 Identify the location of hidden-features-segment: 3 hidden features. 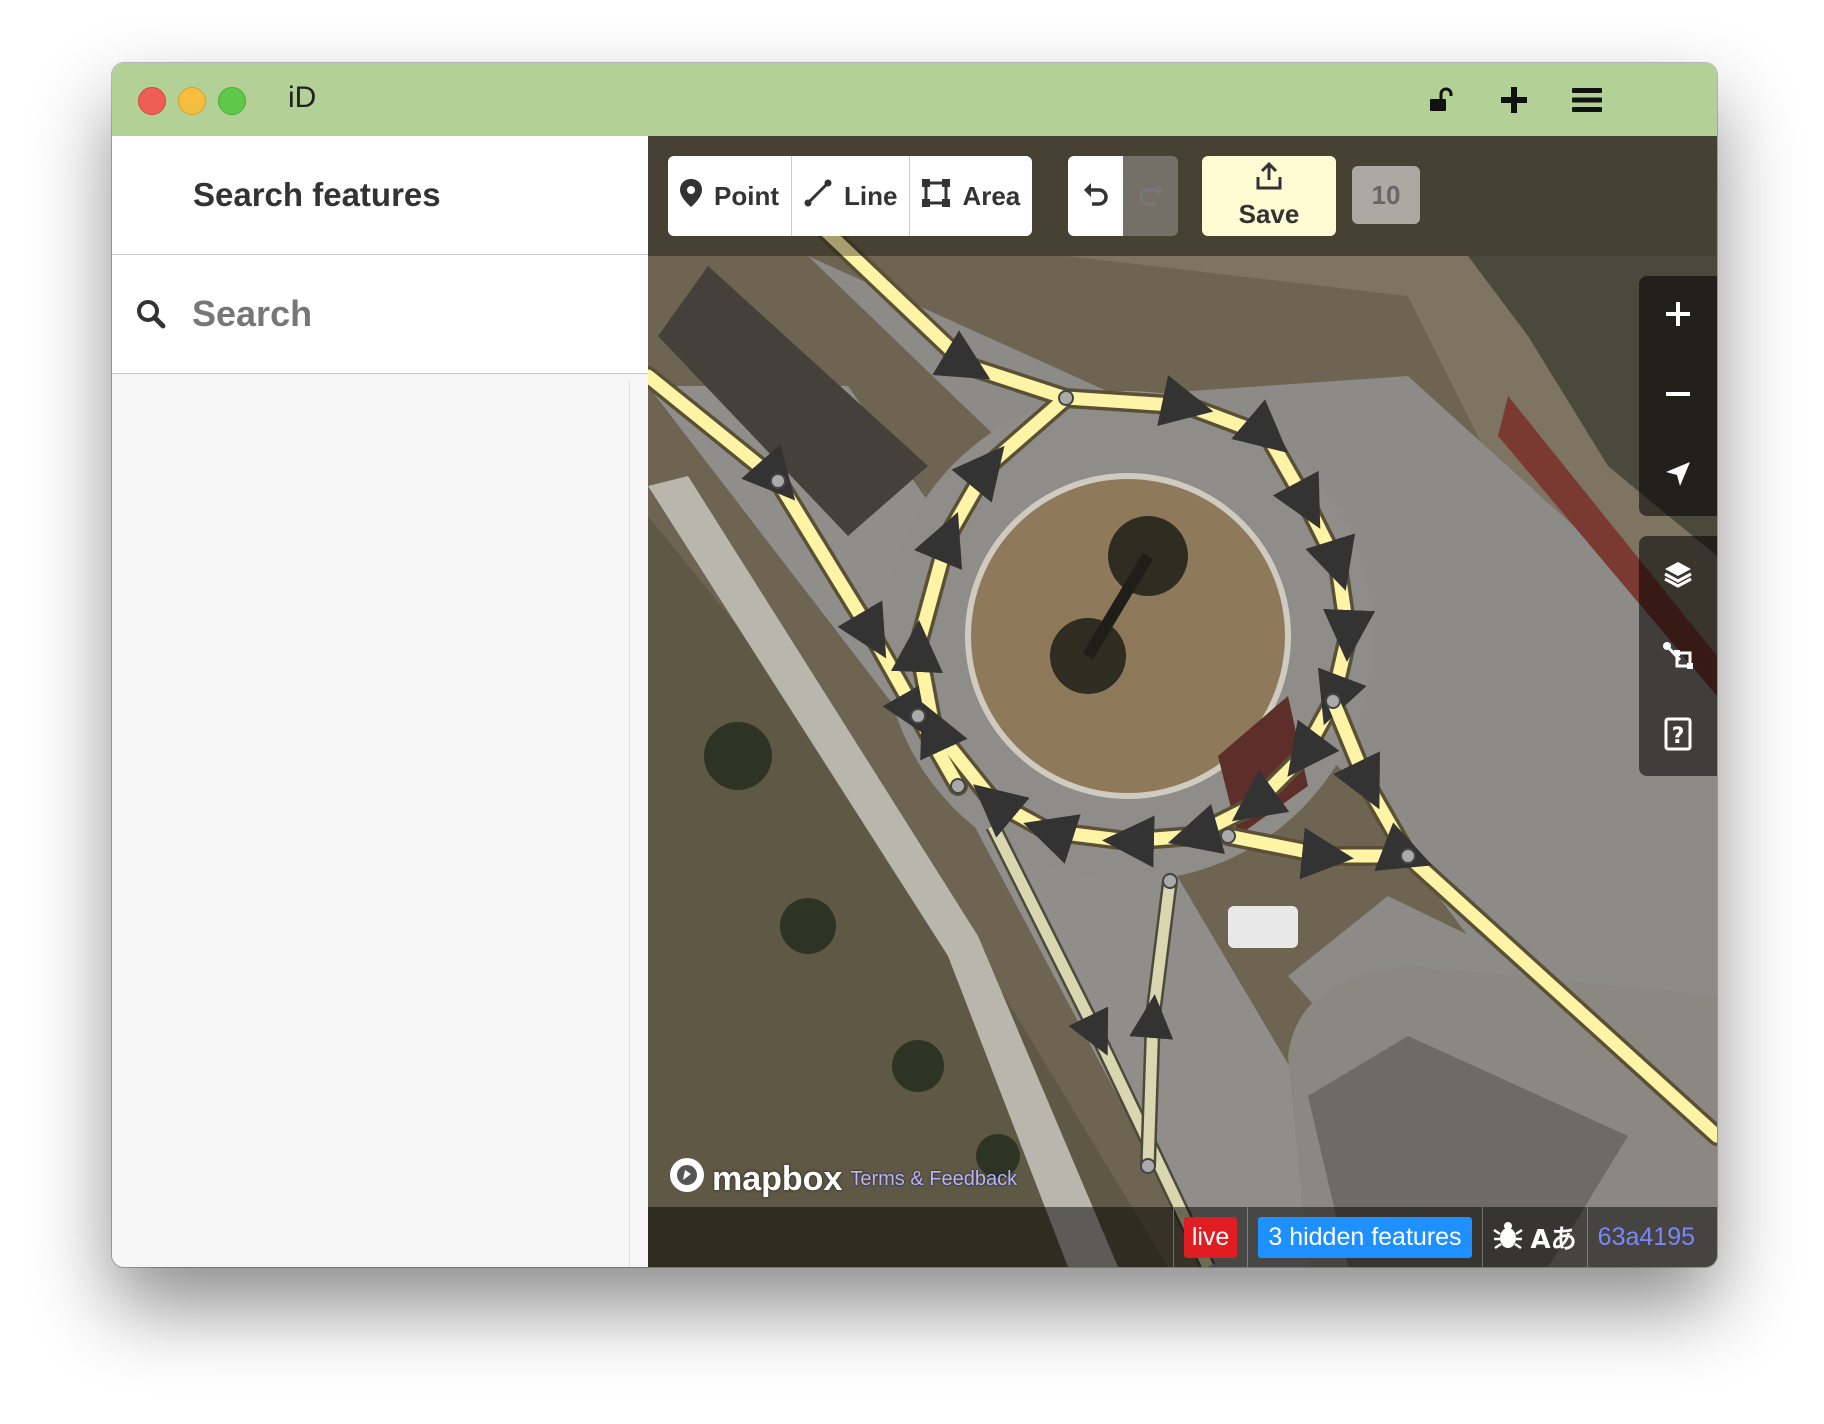
(1364, 1237).